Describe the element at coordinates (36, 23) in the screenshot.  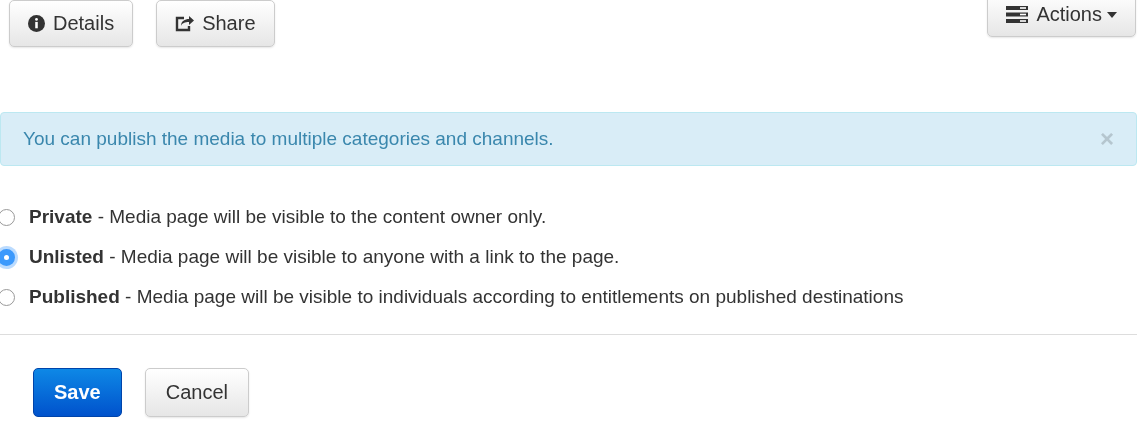
I see `info-icon` at that location.